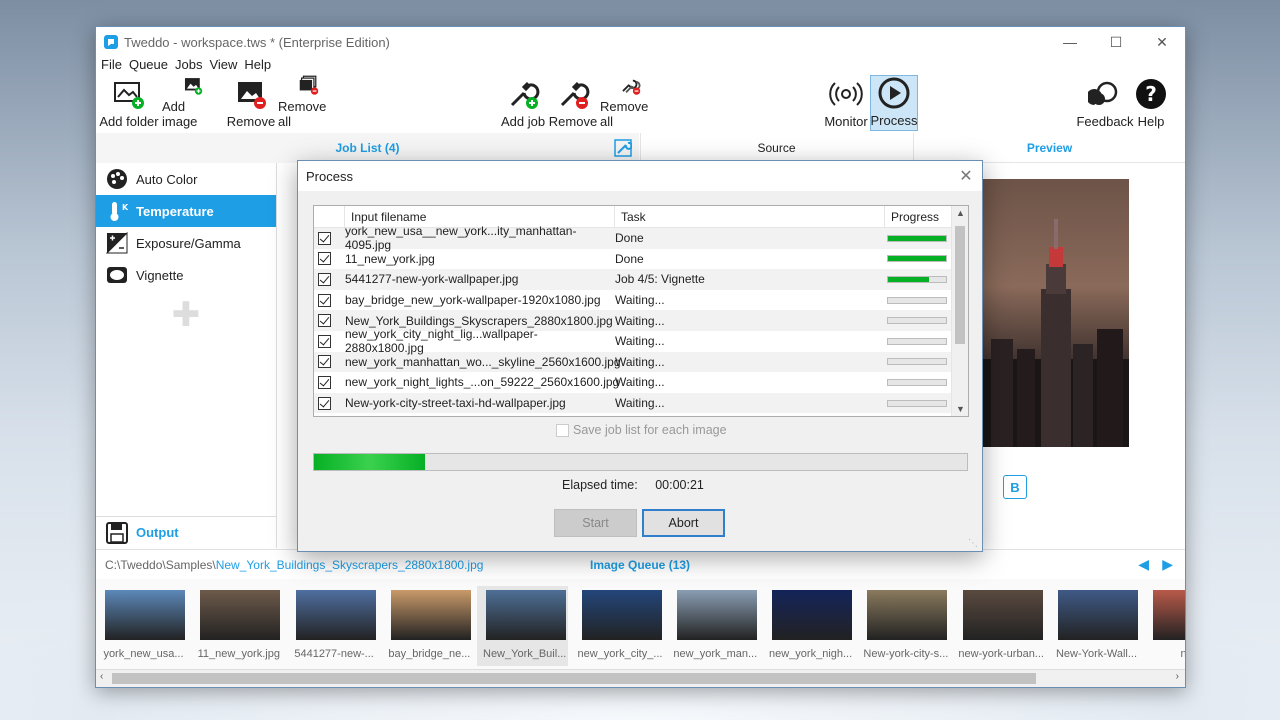 Image resolution: width=1280 pixels, height=720 pixels. What do you see at coordinates (683, 523) in the screenshot?
I see `abort-button: Abort` at bounding box center [683, 523].